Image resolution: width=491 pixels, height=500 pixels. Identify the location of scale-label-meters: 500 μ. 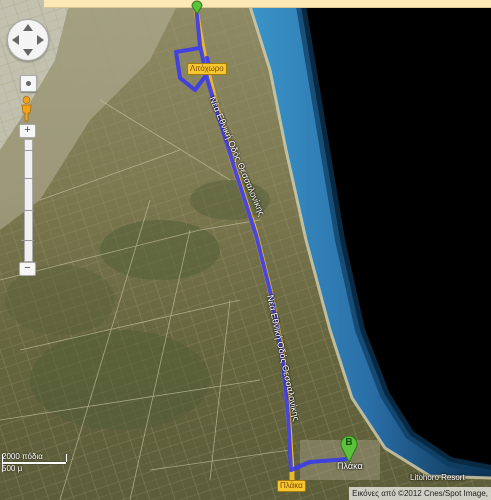
(12, 468).